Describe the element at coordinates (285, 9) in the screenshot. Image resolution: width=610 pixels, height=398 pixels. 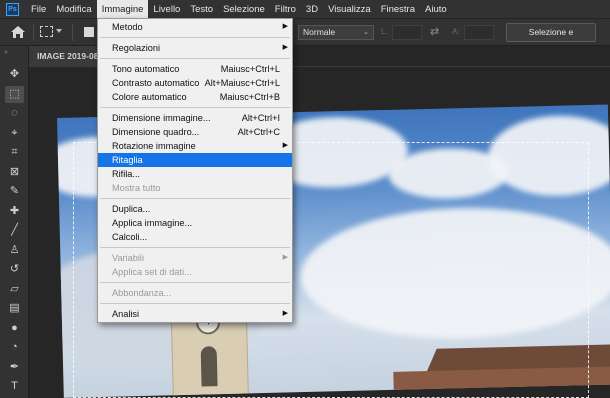
I see `menu-filtro: Filtro` at that location.